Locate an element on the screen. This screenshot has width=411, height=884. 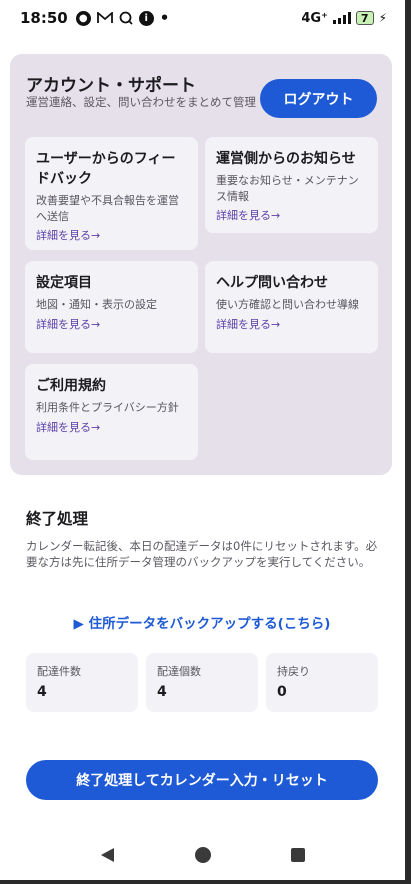
tile-desc: 重要なお知らせ・メンテナンス情報 is located at coordinates (287, 188).